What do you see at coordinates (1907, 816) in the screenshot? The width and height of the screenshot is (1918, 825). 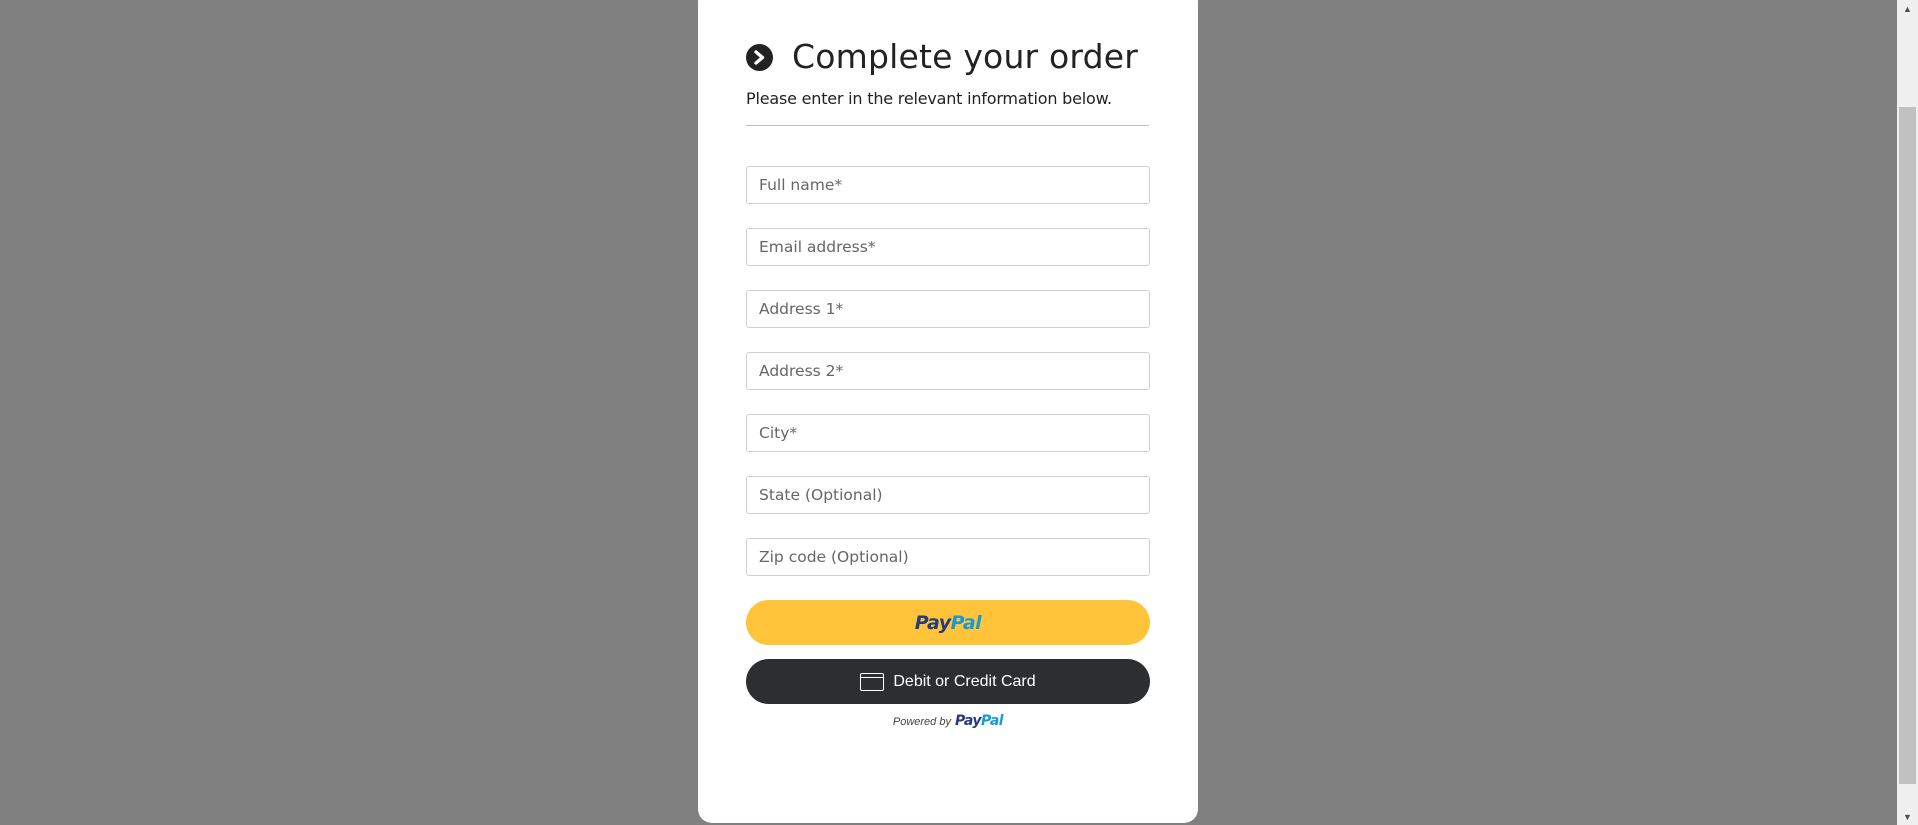 I see `scroll-down-arrow-icon: ▼` at bounding box center [1907, 816].